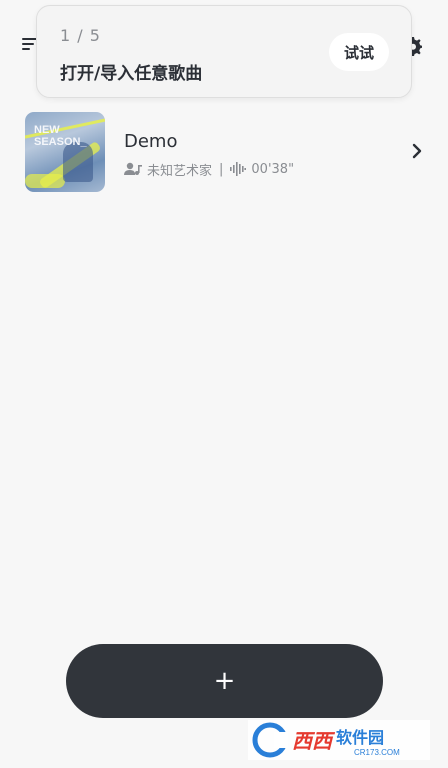  Describe the element at coordinates (417, 151) in the screenshot. I see `chevron-right-icon` at that location.